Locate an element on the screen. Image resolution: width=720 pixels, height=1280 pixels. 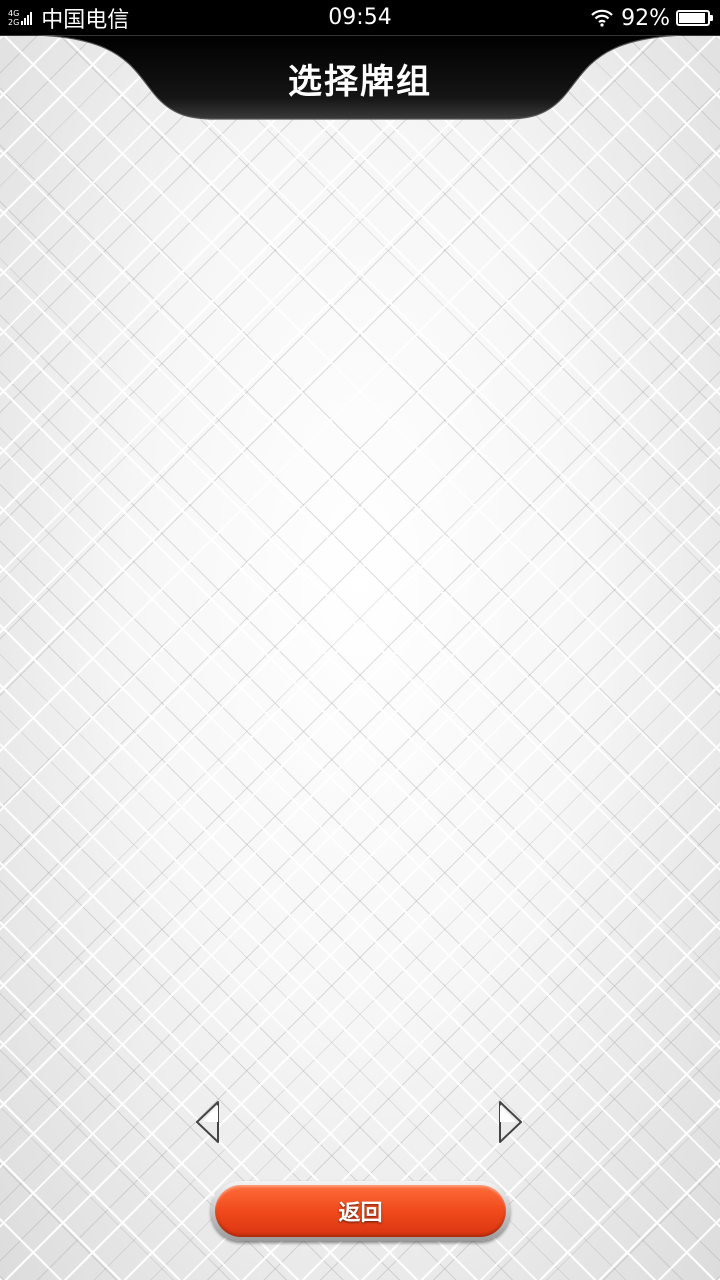
wifi-icon is located at coordinates (602, 18).